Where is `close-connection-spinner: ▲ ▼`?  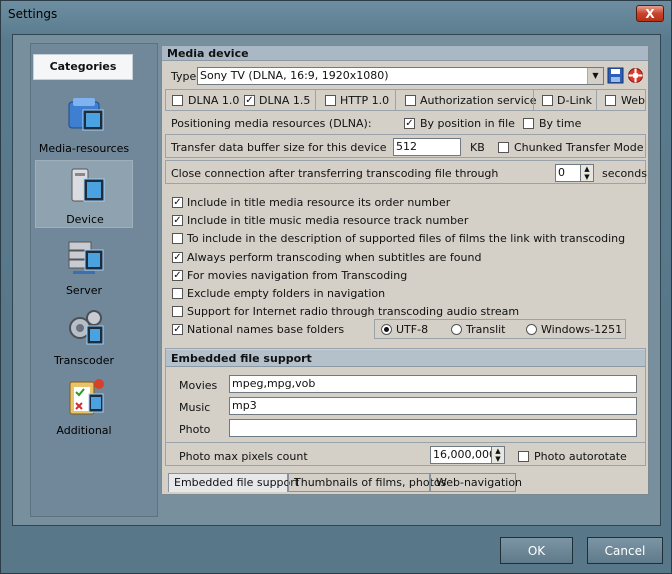 close-connection-spinner: ▲ ▼ is located at coordinates (587, 173).